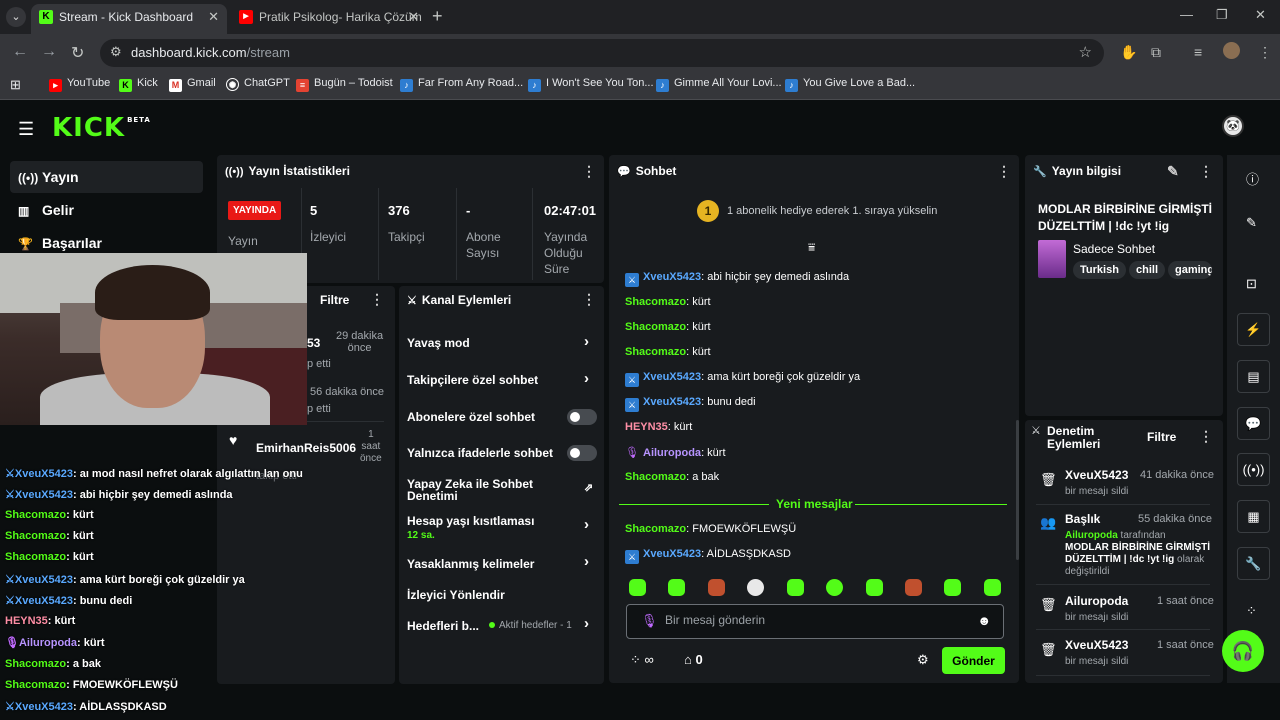 Image resolution: width=1280 pixels, height=720 pixels. What do you see at coordinates (129, 19) in the screenshot?
I see `browser-tab-active: K Stream - Kick Dashboard ✕` at bounding box center [129, 19].